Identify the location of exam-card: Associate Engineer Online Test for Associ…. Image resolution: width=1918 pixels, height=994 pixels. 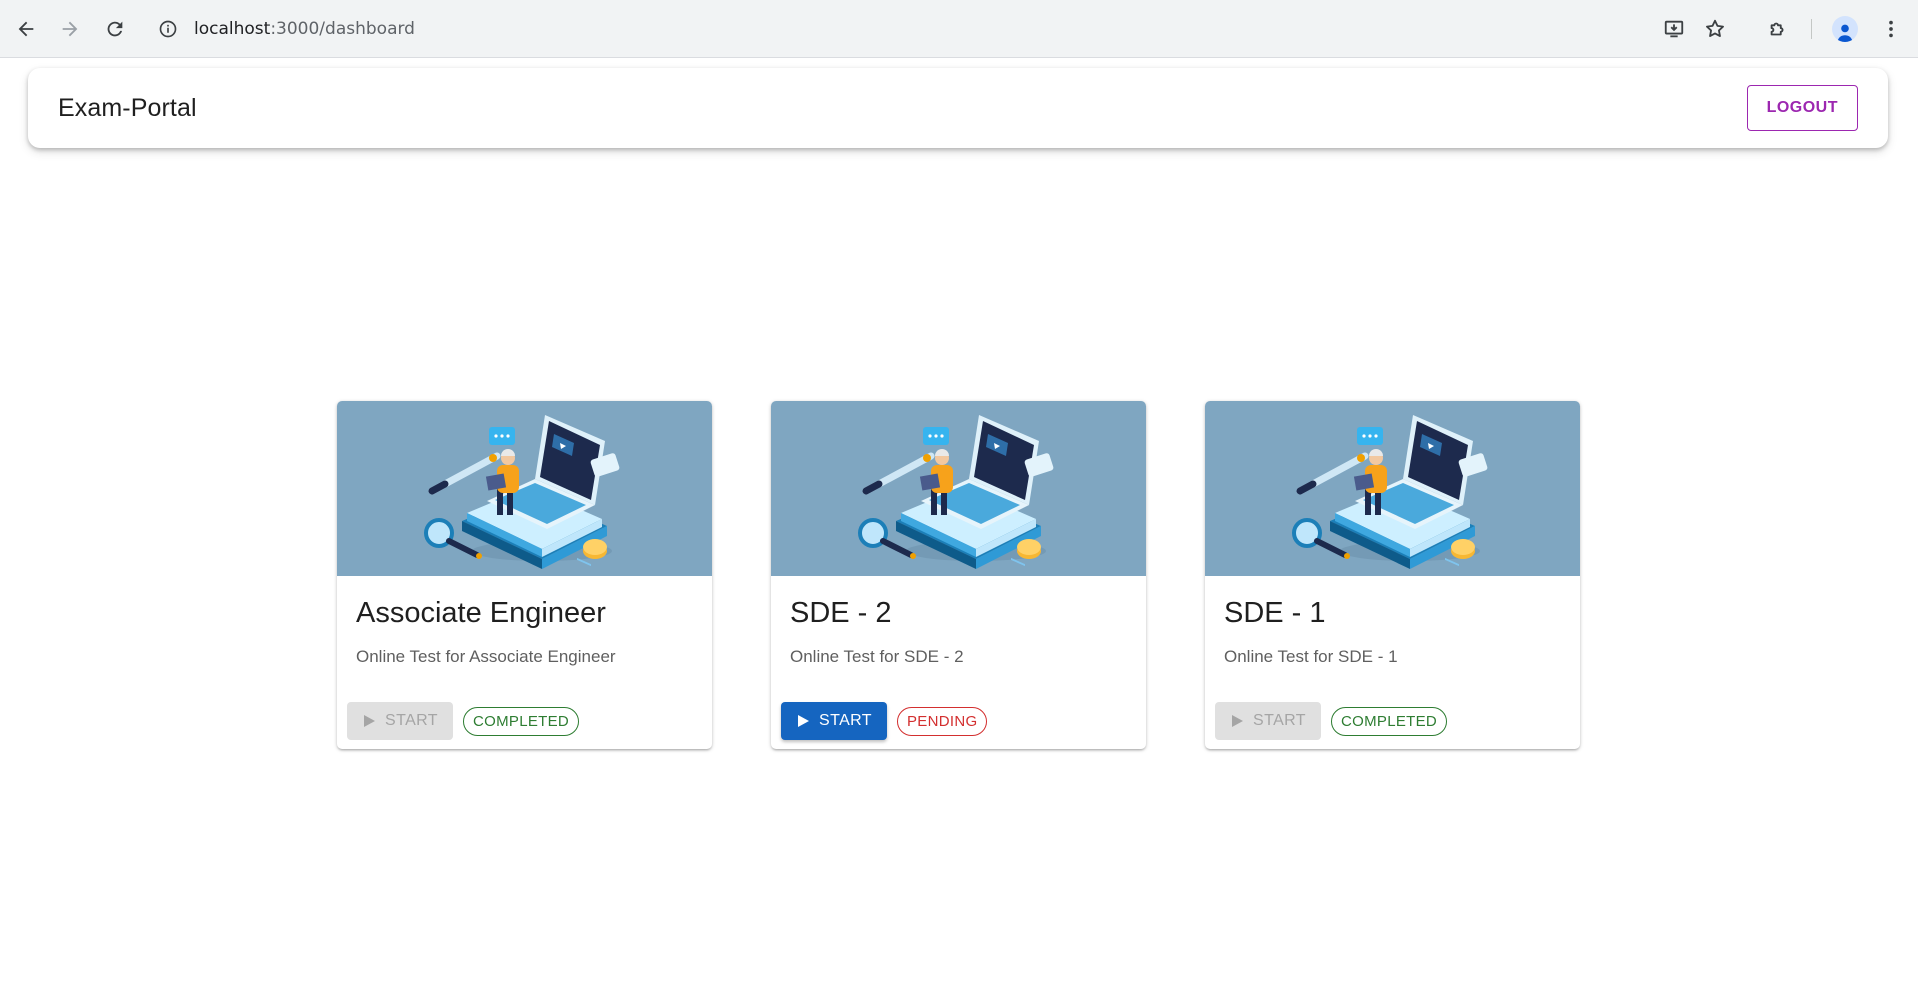
(524, 575).